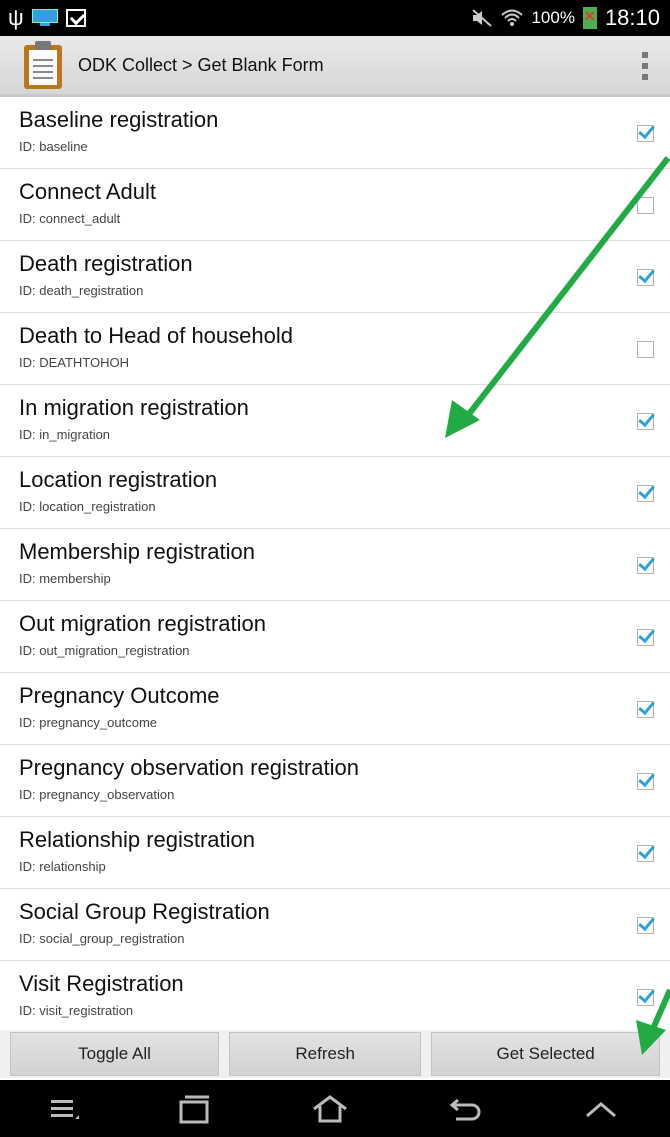 The width and height of the screenshot is (670, 1137). What do you see at coordinates (645, 66) in the screenshot?
I see `overflow-menu-icon` at bounding box center [645, 66].